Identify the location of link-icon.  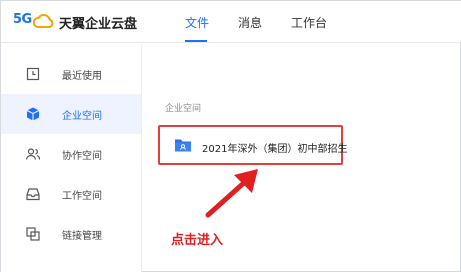
(33, 234).